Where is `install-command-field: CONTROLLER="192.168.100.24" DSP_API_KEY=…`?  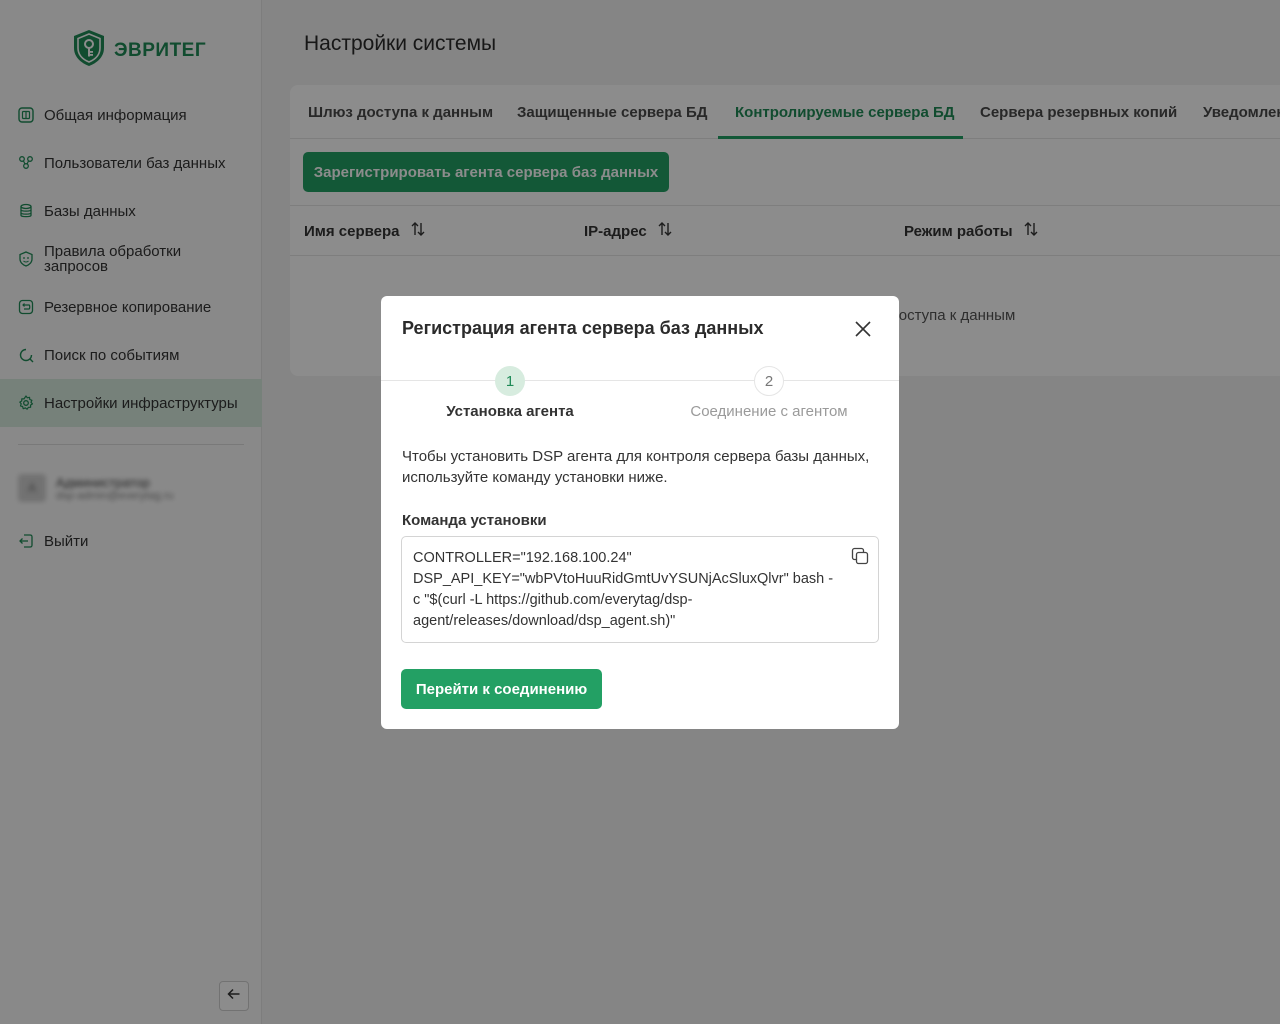 install-command-field: CONTROLLER="192.168.100.24" DSP_API_KEY=… is located at coordinates (640, 589).